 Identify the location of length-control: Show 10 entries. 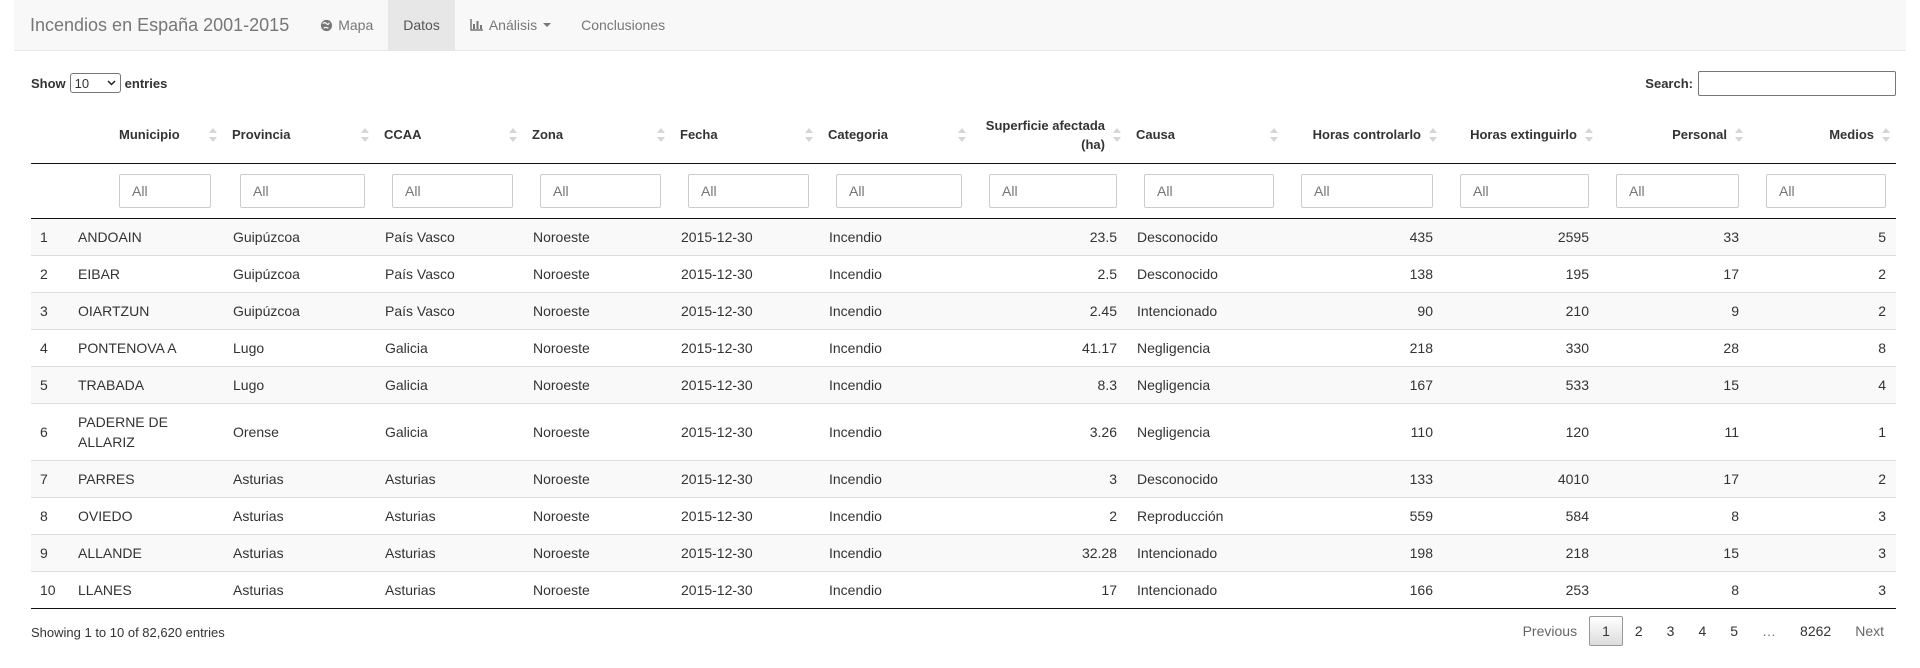
(99, 83).